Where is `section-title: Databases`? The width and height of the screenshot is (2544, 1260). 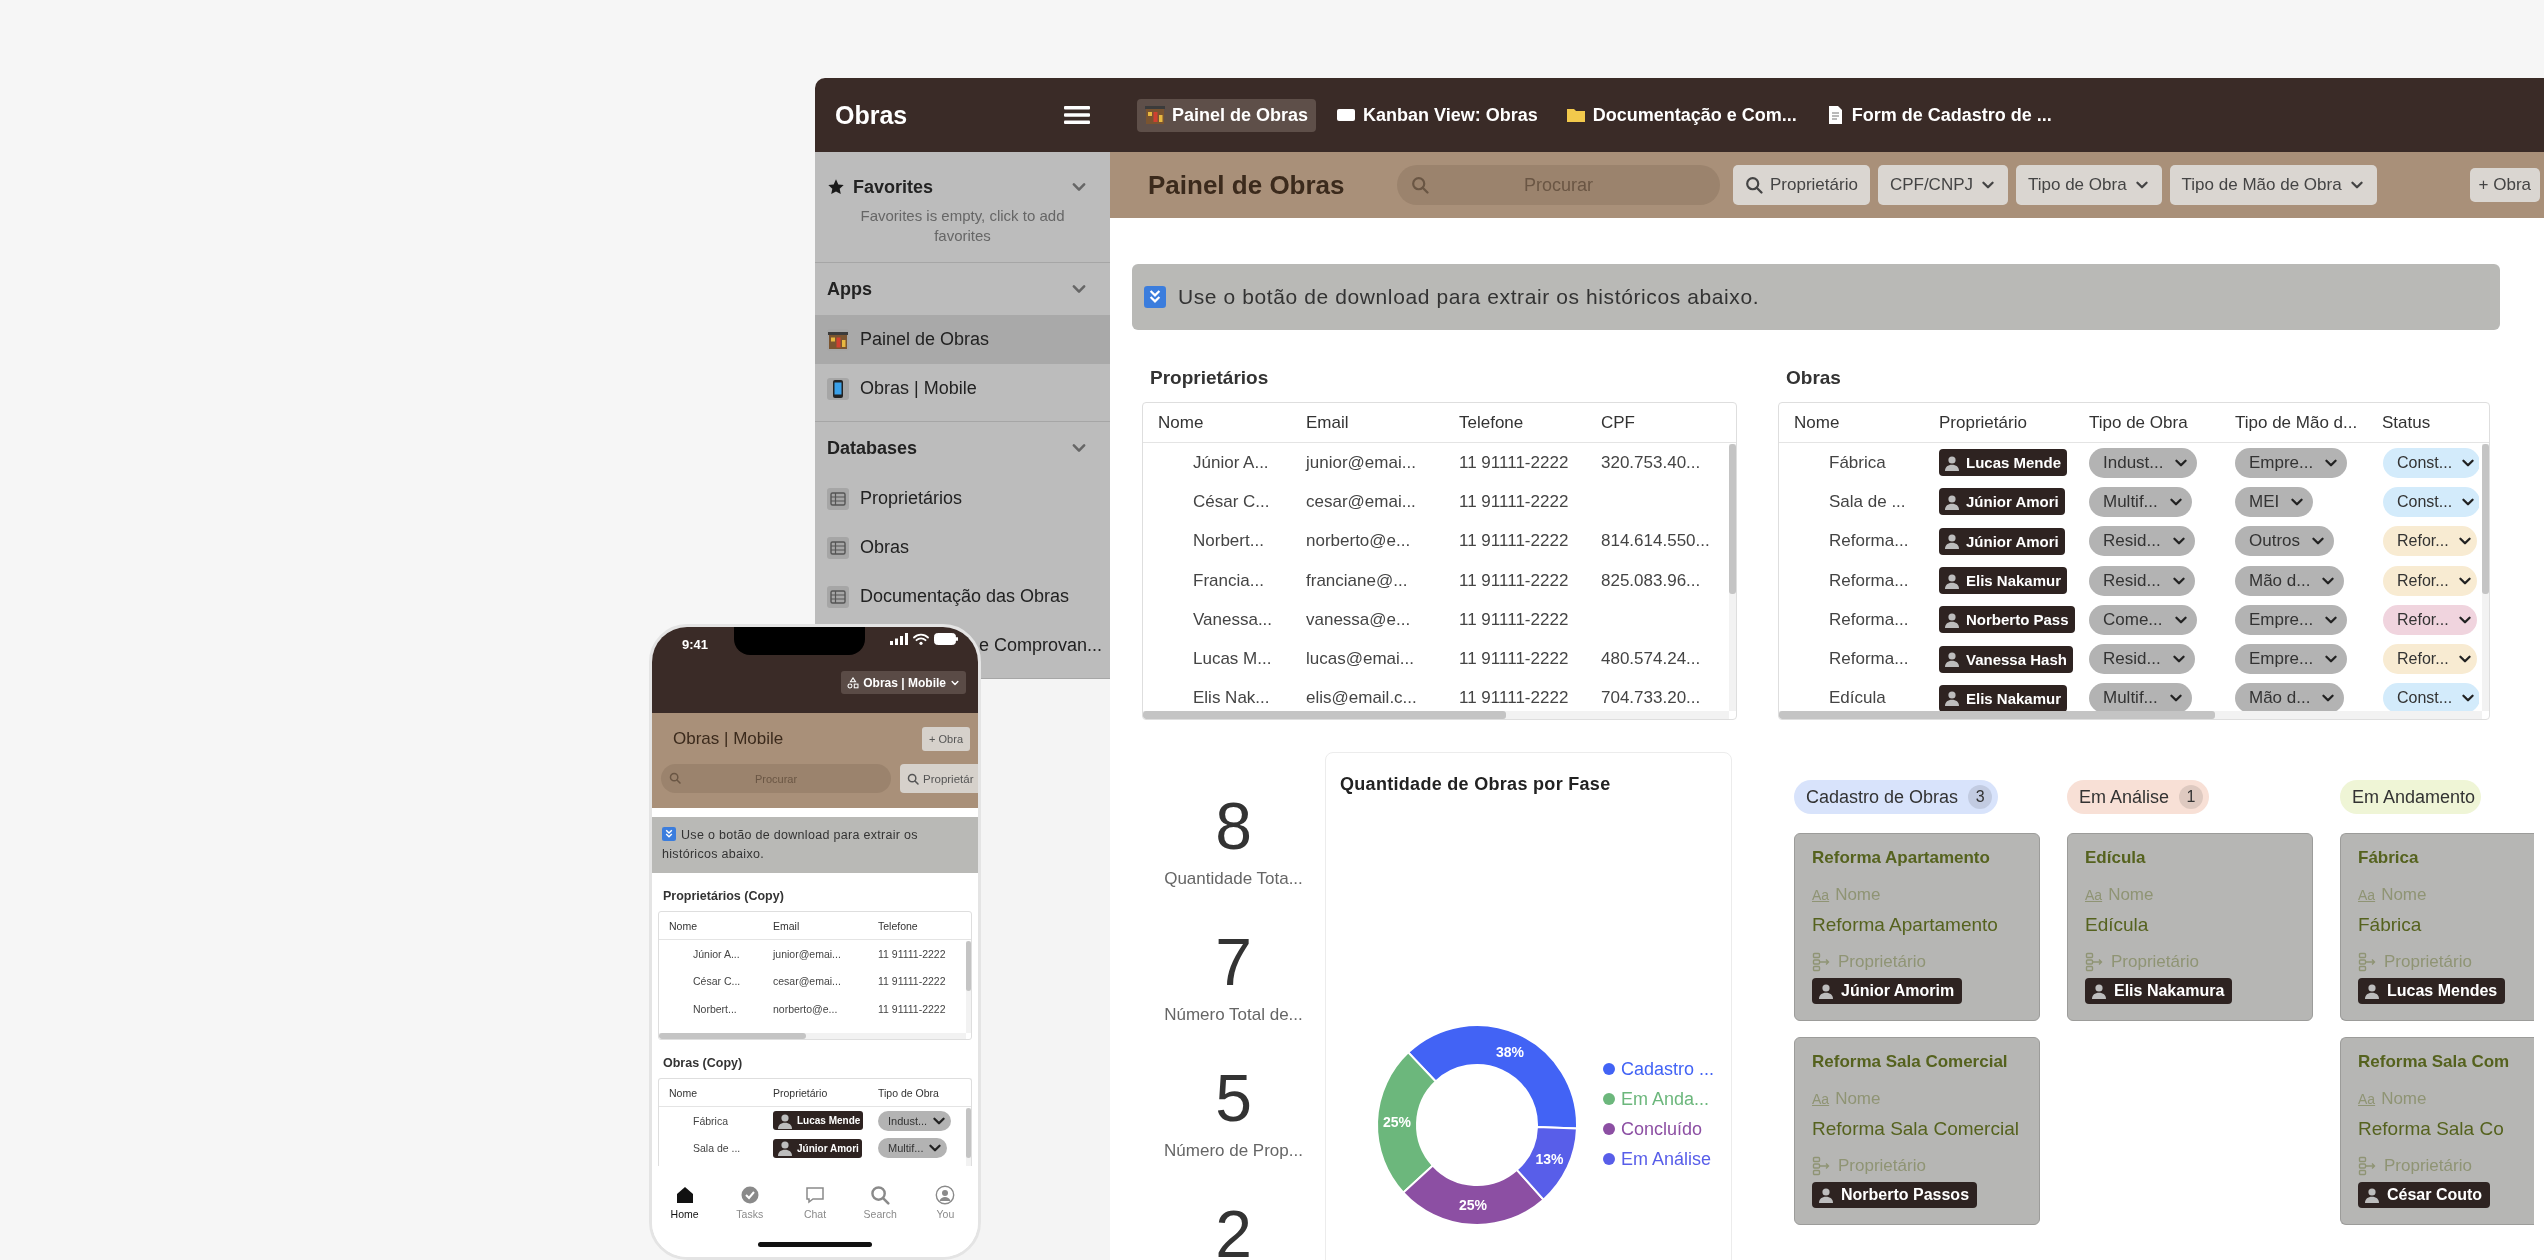
section-title: Databases is located at coordinates (944, 448).